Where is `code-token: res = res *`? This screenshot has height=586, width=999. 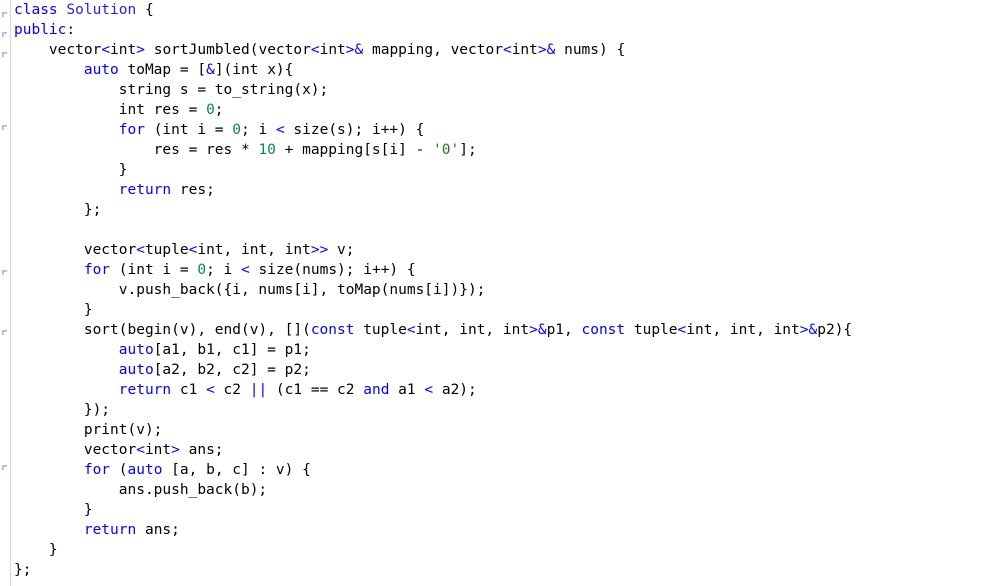 code-token: res = res * is located at coordinates (136, 150).